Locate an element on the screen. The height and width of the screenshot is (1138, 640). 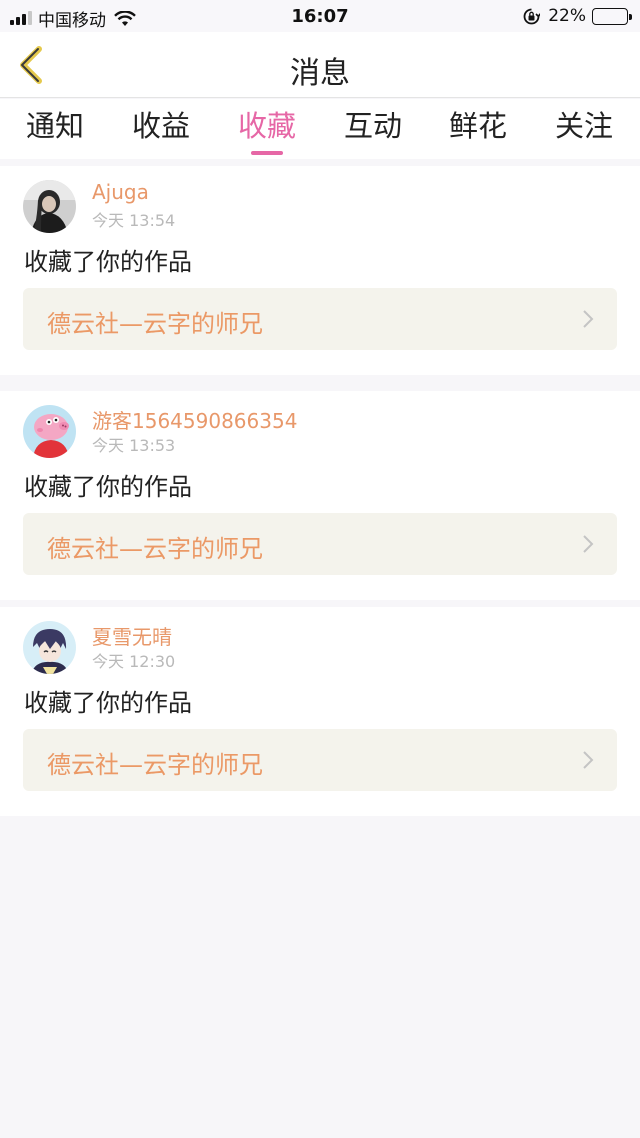
rotation-lock-icon is located at coordinates (532, 16).